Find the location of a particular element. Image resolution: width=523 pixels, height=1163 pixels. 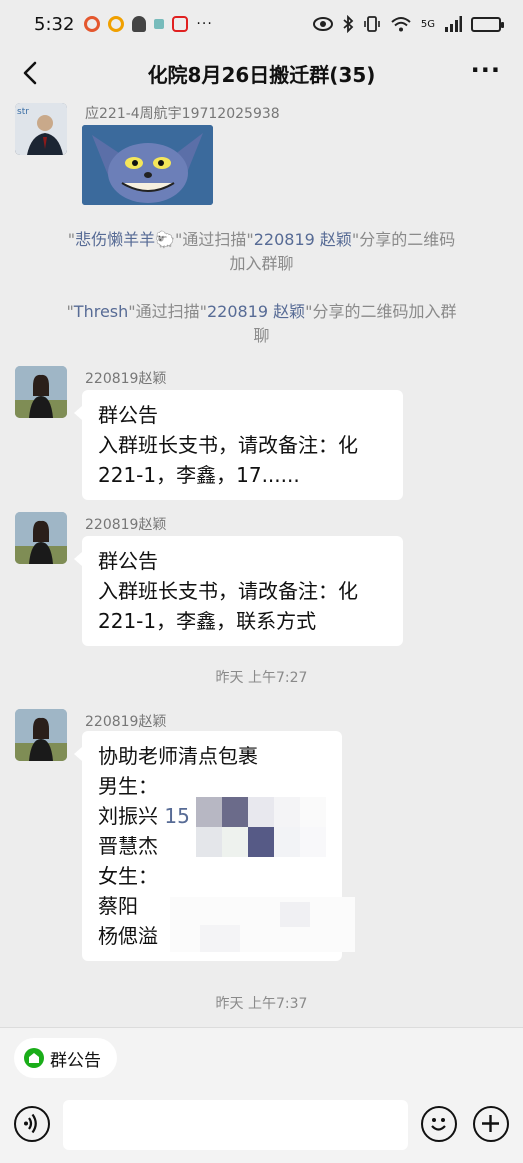

group-announcement-button: 群公告 is located at coordinates (65, 1058).